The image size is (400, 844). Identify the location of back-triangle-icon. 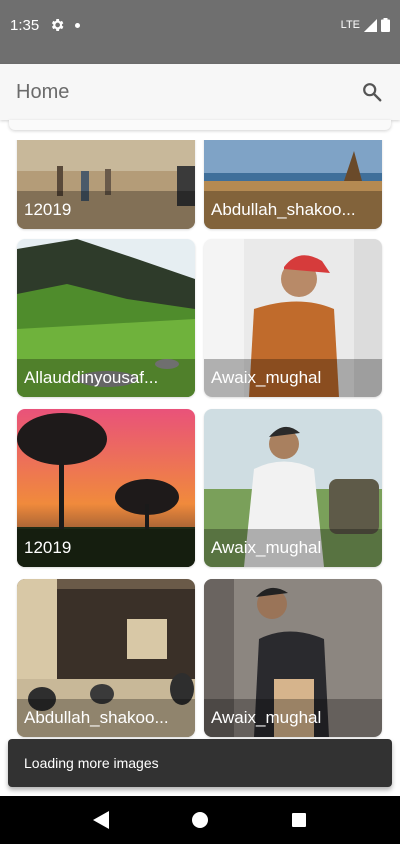
(101, 820).